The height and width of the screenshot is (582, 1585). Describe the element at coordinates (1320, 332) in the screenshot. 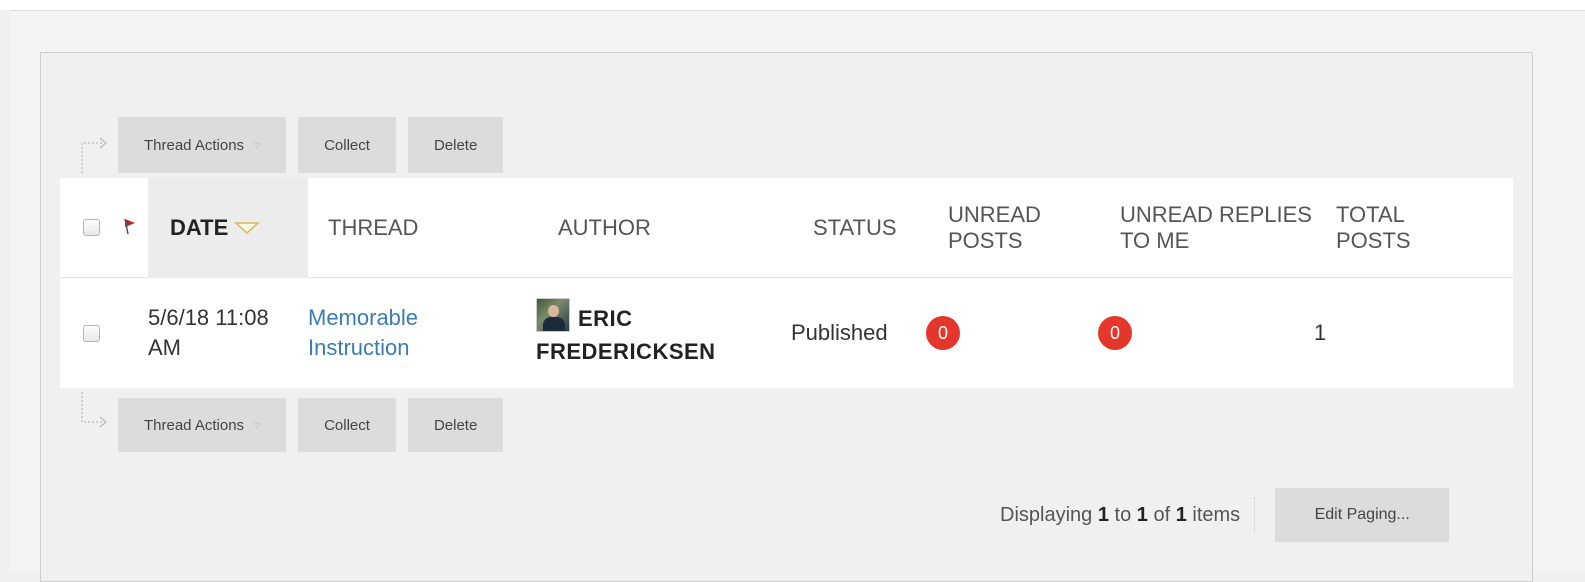

I see `row-total-posts: 1` at that location.